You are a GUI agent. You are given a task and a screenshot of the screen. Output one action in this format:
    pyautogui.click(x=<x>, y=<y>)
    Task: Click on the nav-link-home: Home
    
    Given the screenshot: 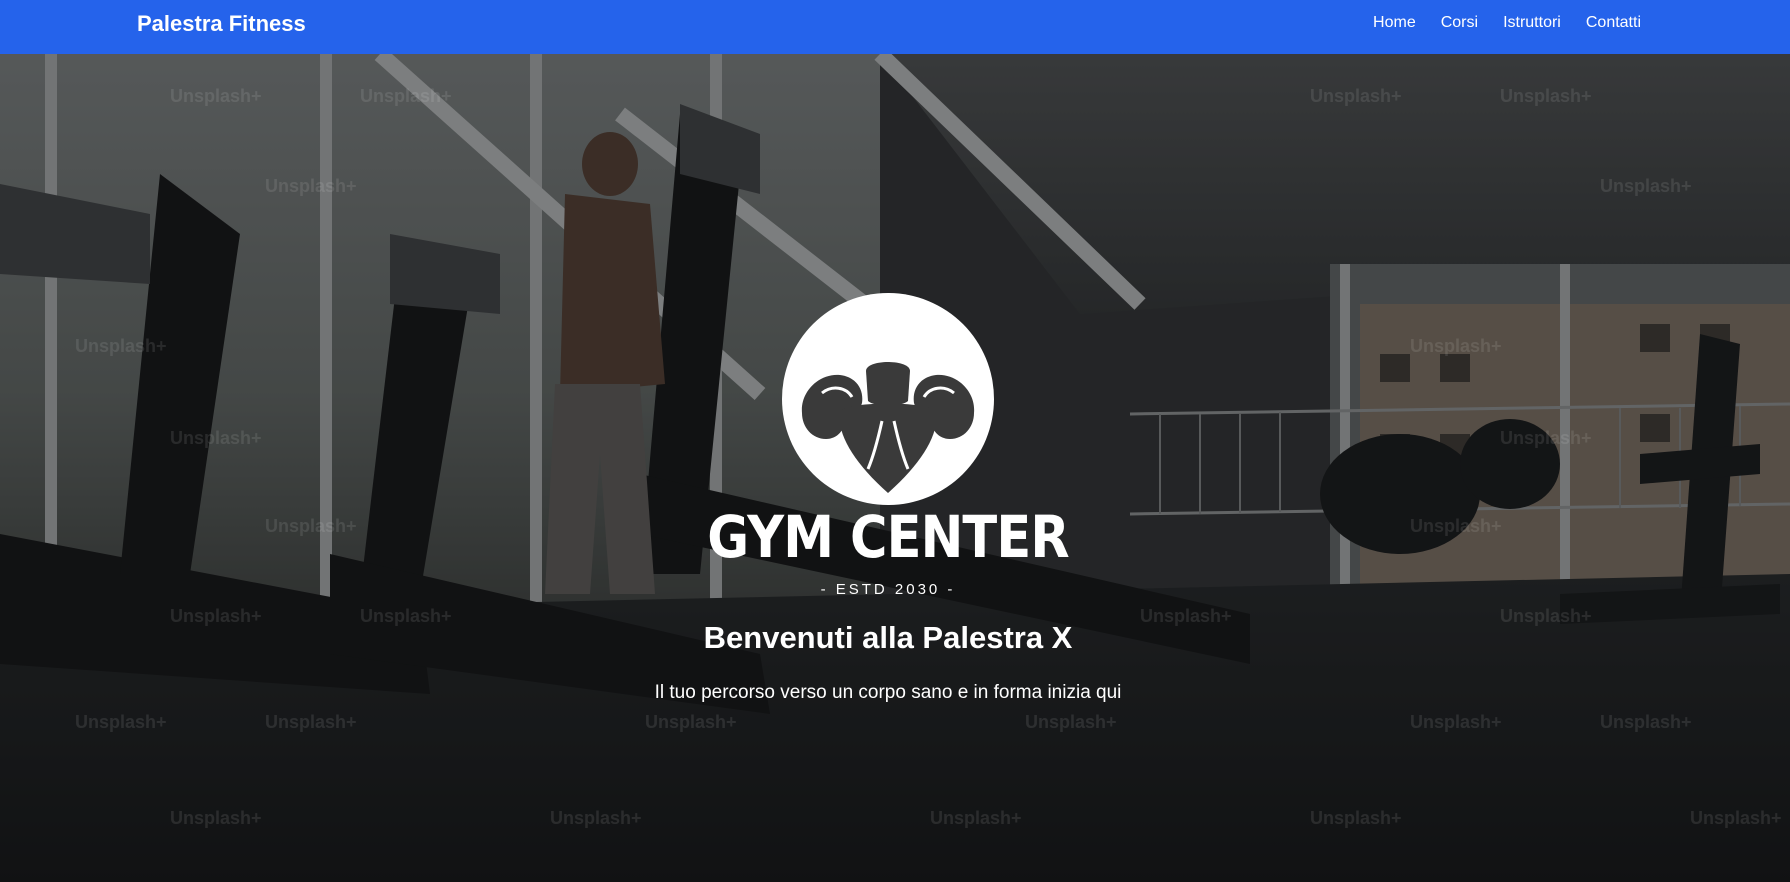 What is the action you would take?
    pyautogui.click(x=1394, y=22)
    